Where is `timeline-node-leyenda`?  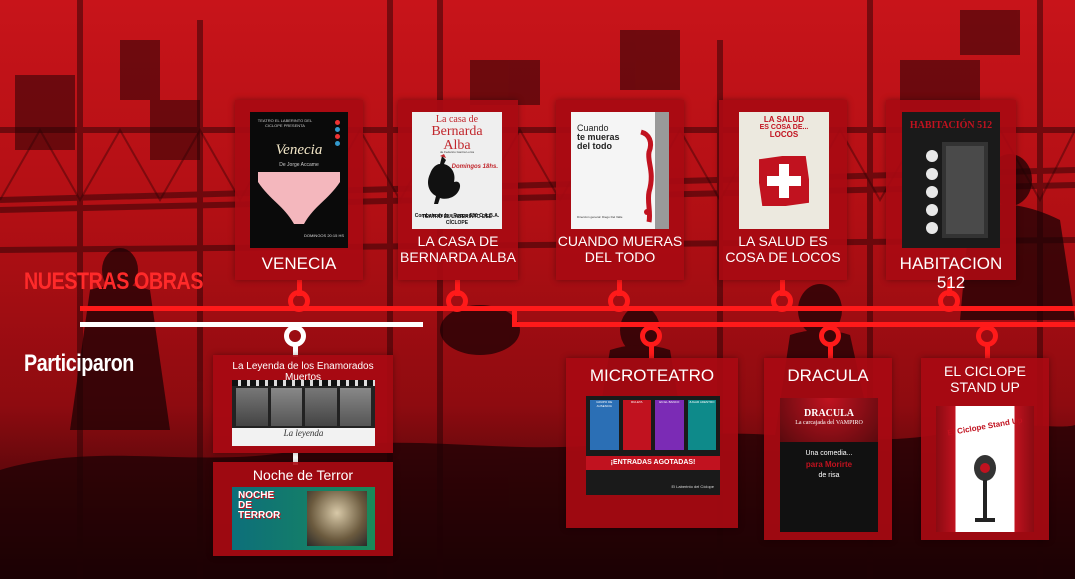 timeline-node-leyenda is located at coordinates (295, 336).